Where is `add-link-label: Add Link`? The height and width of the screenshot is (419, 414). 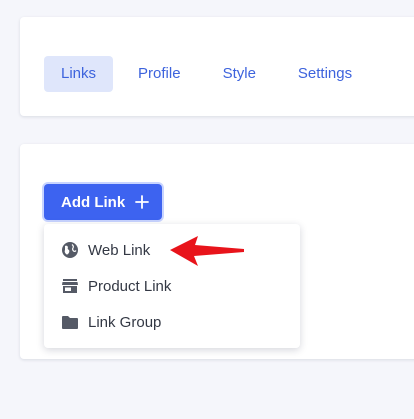 add-link-label: Add Link is located at coordinates (93, 202).